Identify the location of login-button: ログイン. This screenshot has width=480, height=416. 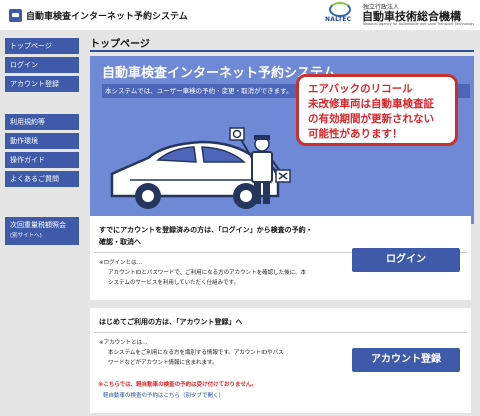
(406, 260).